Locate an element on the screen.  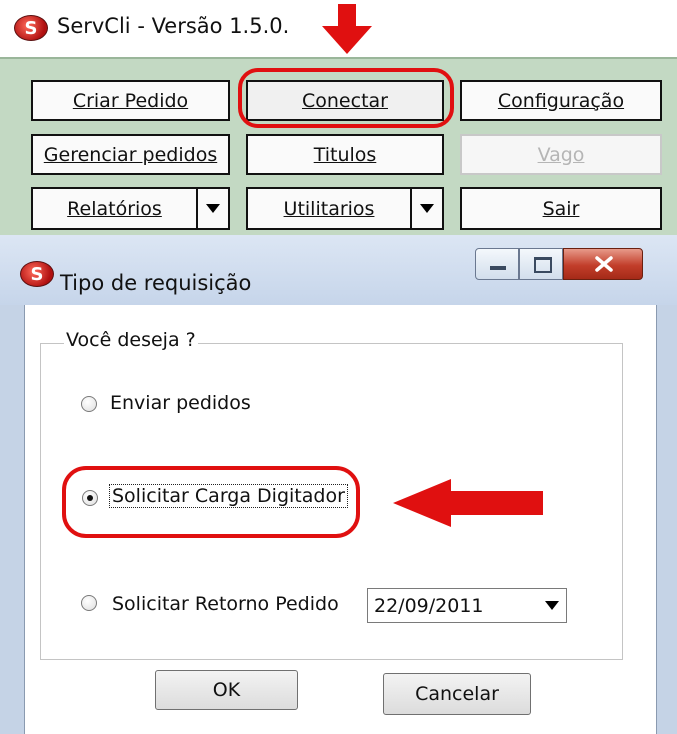
gerenciar-pedidos-label: Gerenciar pedidos is located at coordinates (130, 154).